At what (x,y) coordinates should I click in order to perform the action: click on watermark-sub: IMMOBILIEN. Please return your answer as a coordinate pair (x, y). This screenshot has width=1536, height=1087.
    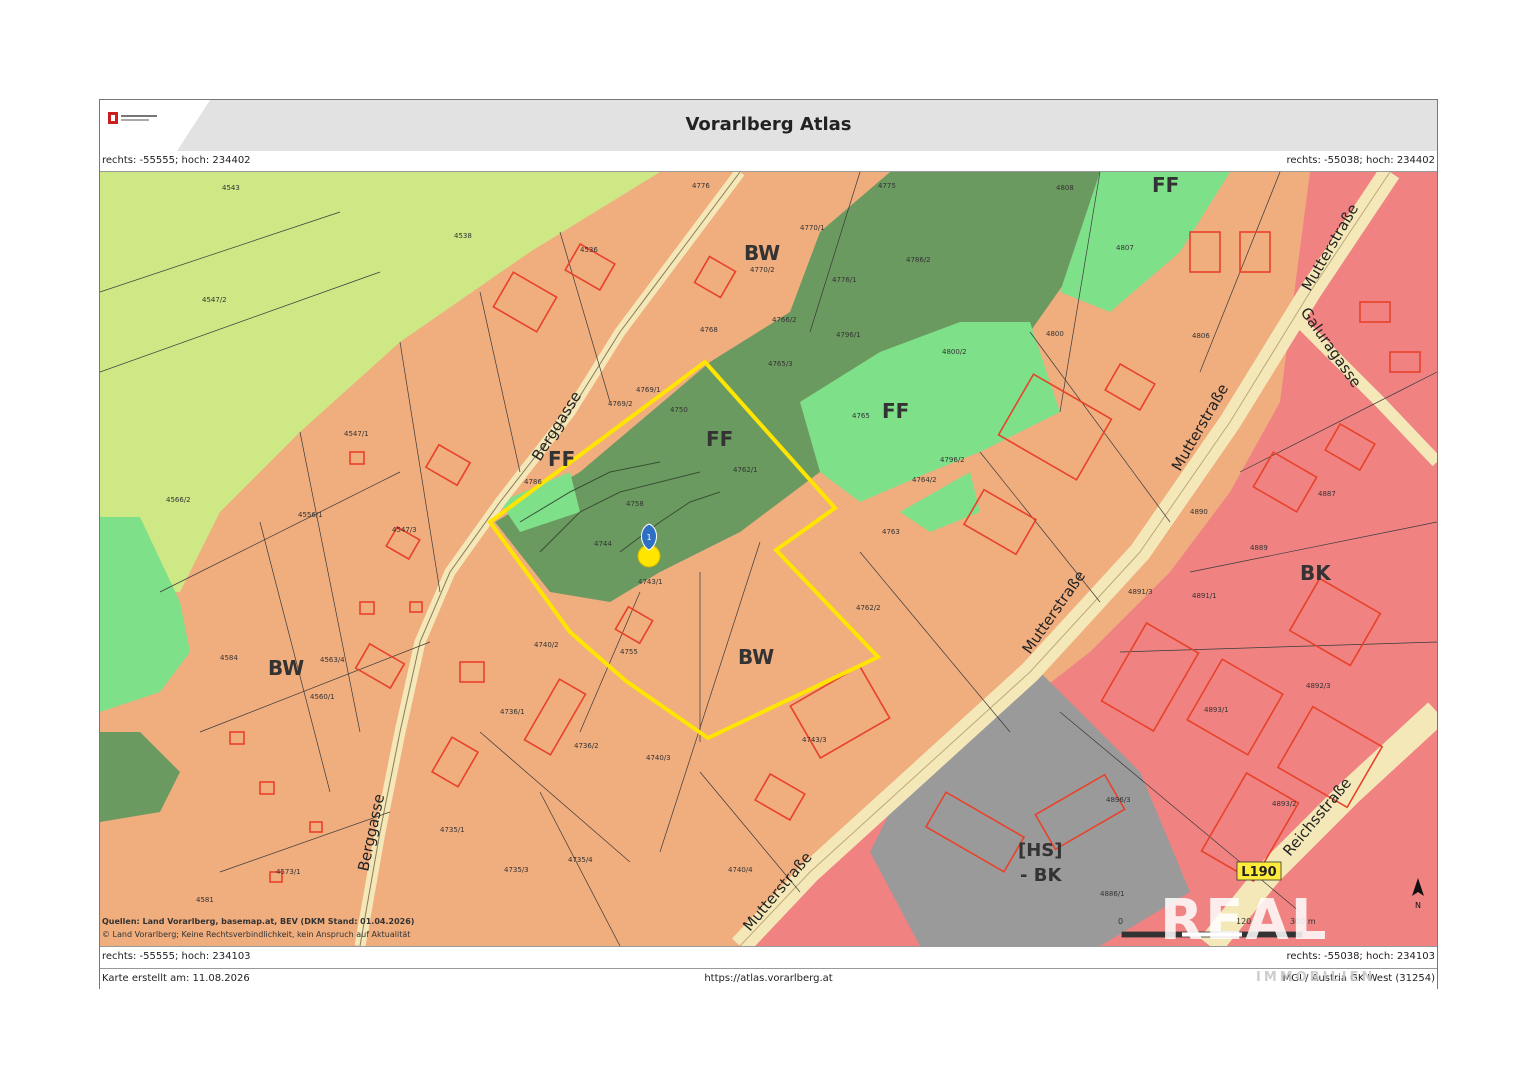
    Looking at the image, I should click on (1316, 977).